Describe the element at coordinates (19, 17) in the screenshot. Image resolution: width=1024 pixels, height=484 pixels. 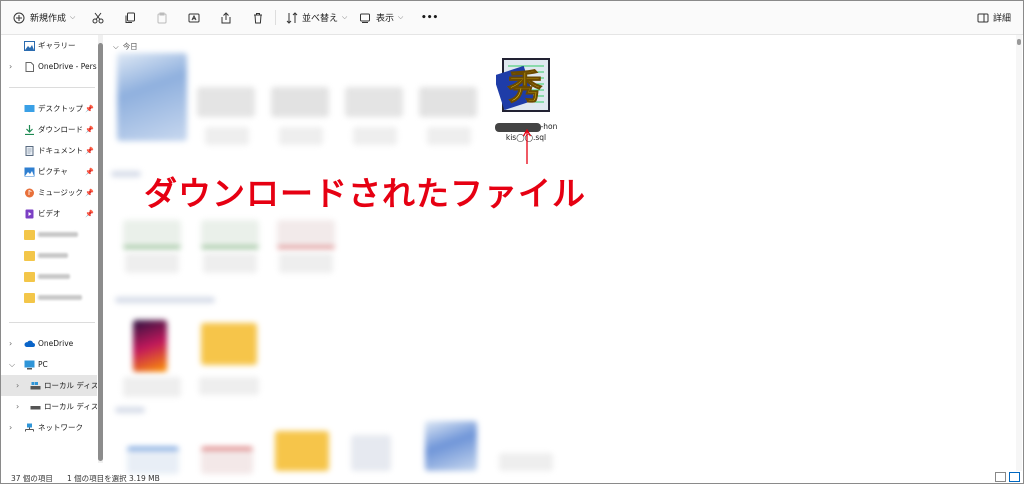
I see `add-circle-icon` at that location.